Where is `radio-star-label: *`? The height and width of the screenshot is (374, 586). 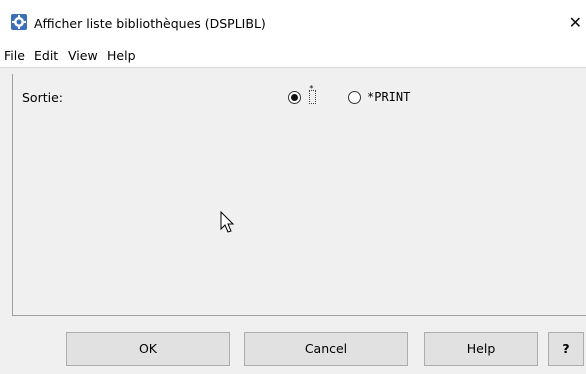
radio-star-label: * is located at coordinates (311, 88).